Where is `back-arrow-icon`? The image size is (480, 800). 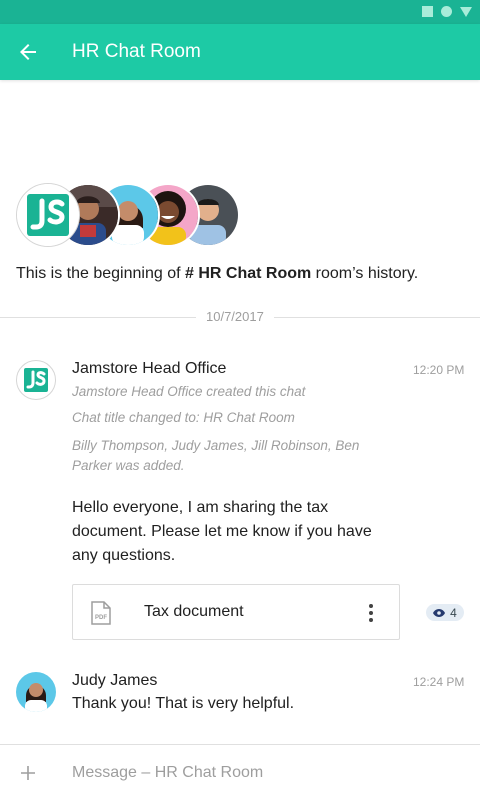
back-arrow-icon is located at coordinates (28, 52).